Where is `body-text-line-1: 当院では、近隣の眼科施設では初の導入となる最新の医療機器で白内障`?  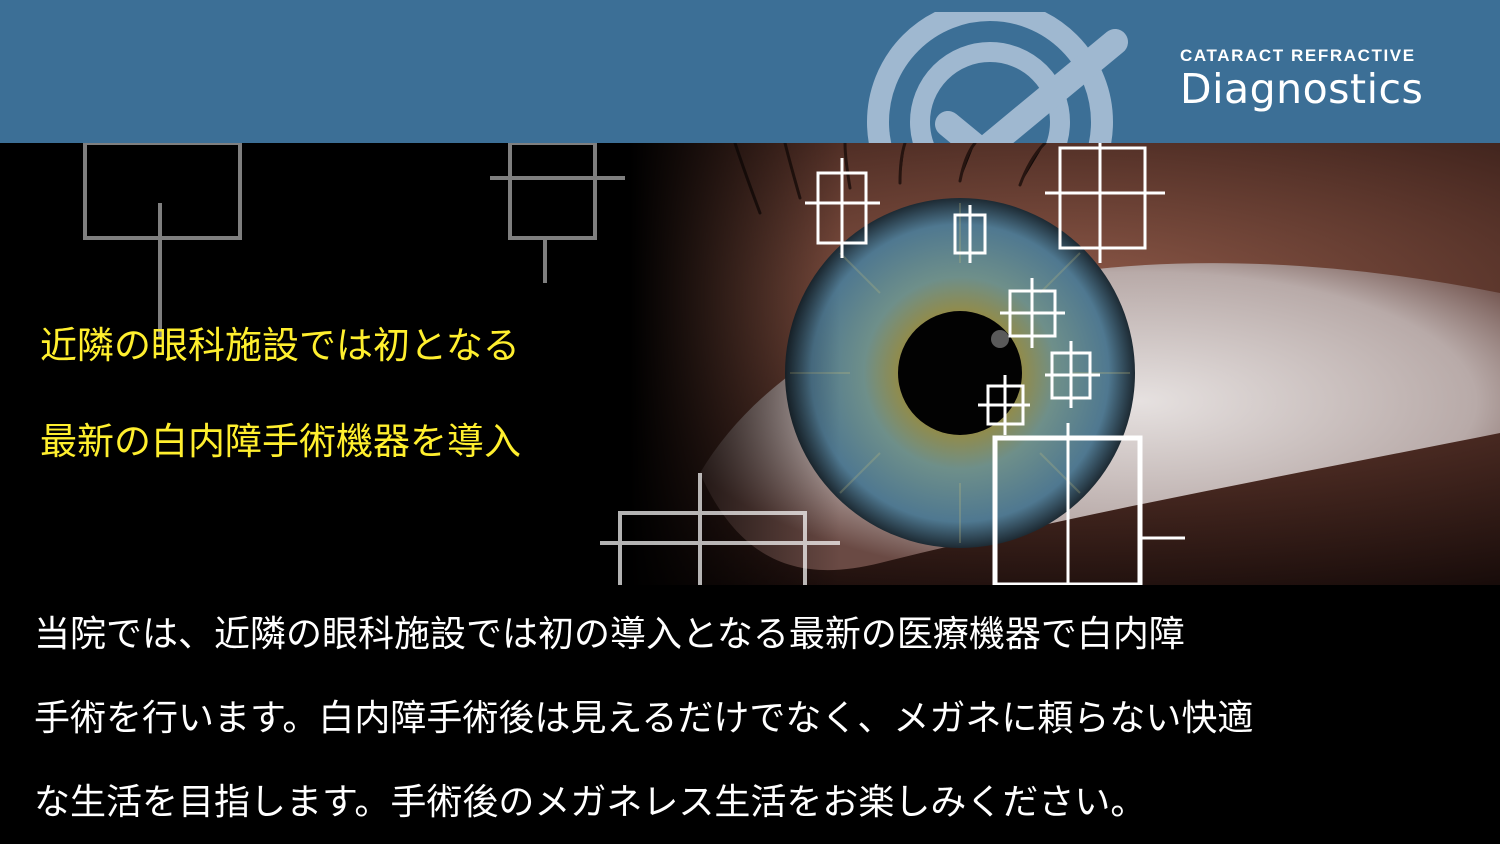 body-text-line-1: 当院では、近隣の眼科施設では初の導入となる最新の医療機器で白内障 is located at coordinates (609, 634).